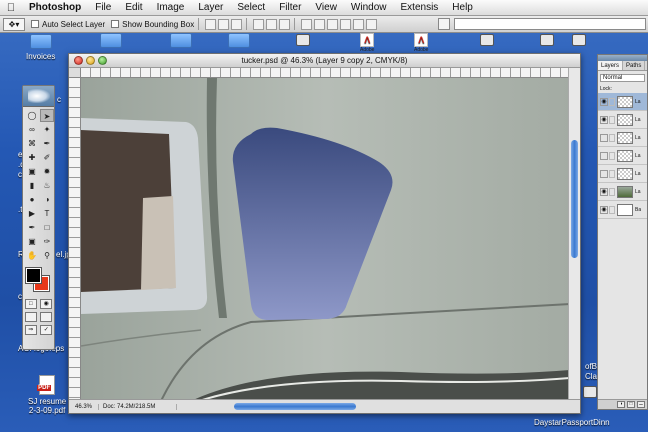 The height and width of the screenshot is (432, 648). What do you see at coordinates (84, 406) in the screenshot?
I see `zoom-level: 46.3%` at bounding box center [84, 406].